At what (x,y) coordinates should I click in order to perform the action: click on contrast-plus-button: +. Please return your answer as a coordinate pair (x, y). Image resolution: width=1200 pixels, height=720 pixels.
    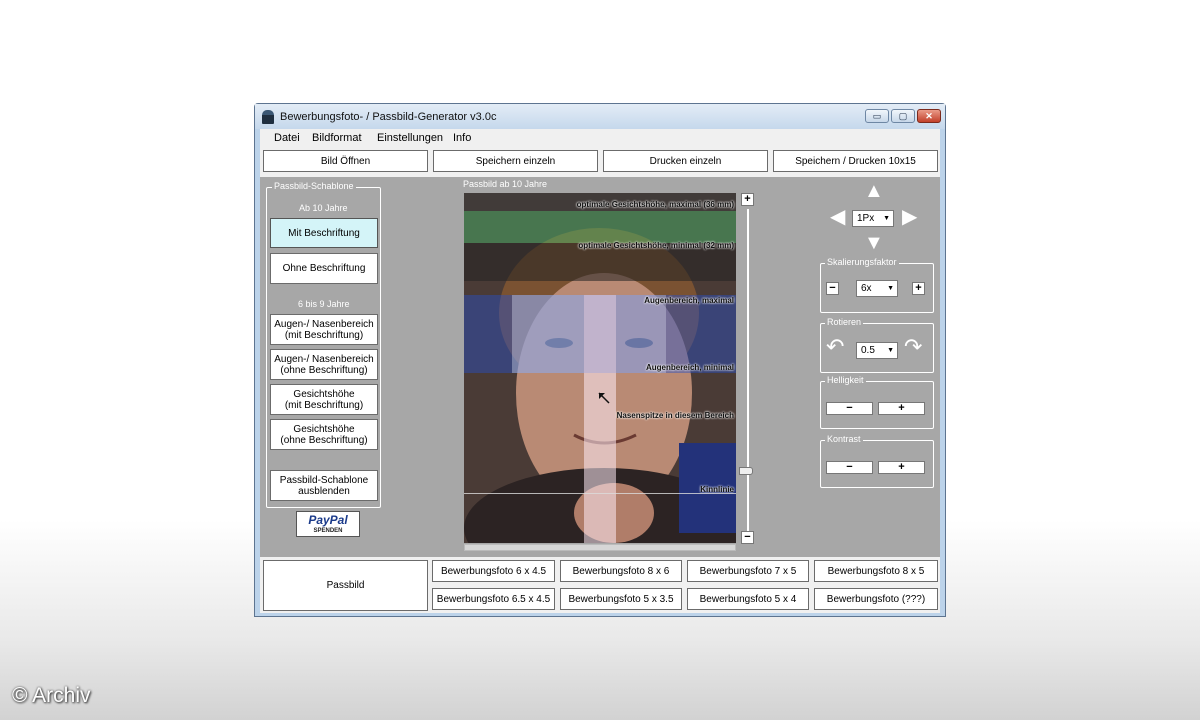
    Looking at the image, I should click on (901, 467).